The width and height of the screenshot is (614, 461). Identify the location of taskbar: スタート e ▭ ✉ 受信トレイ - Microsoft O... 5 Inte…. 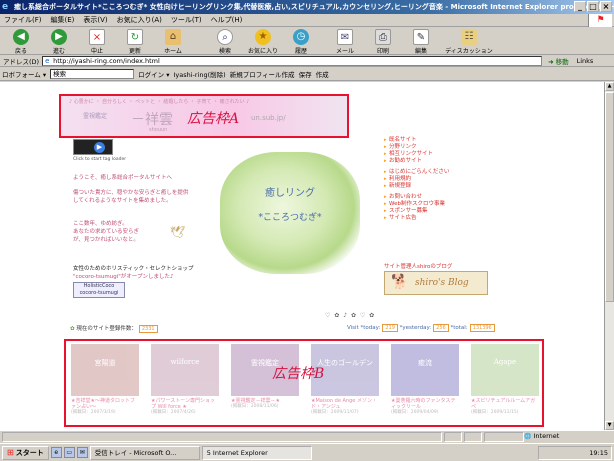
(307, 452).